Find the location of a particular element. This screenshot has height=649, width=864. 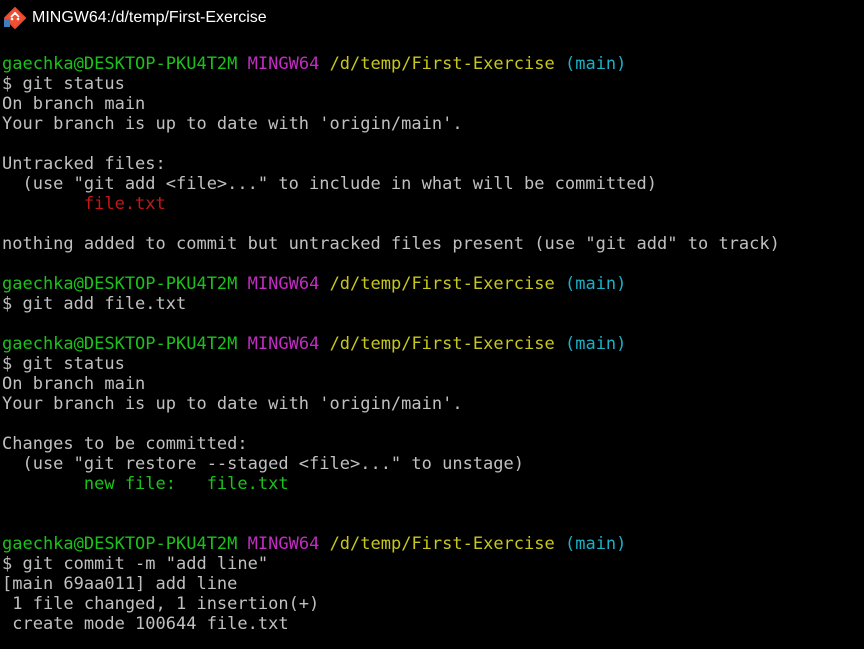

terminal-line: Changes to be committed: is located at coordinates (432, 444).